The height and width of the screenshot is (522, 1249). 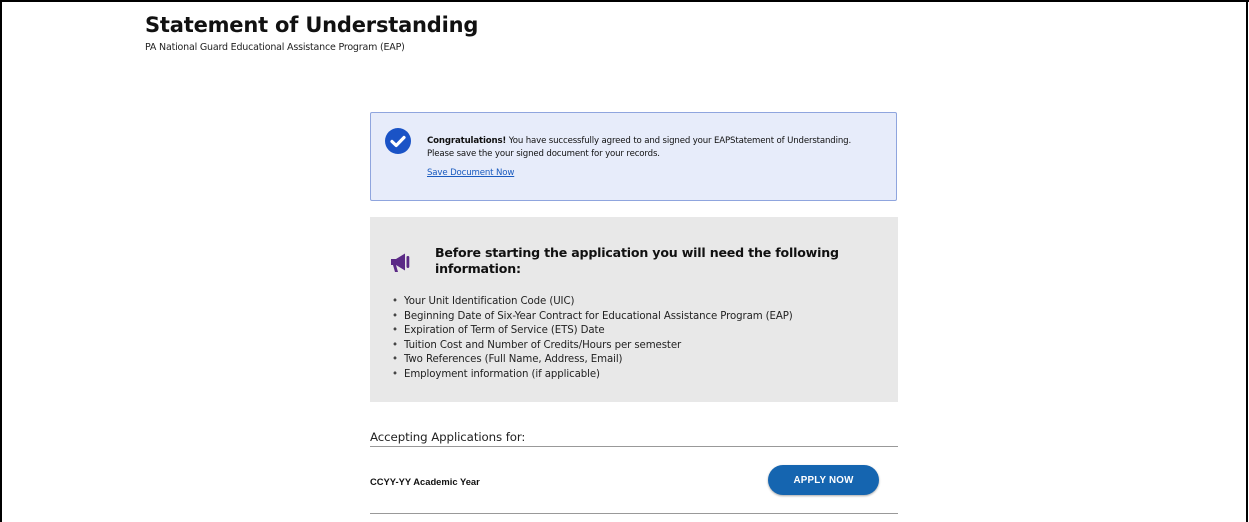 What do you see at coordinates (483, 301) in the screenshot?
I see `list-item: • Your Unit Identification Code (UIC)` at bounding box center [483, 301].